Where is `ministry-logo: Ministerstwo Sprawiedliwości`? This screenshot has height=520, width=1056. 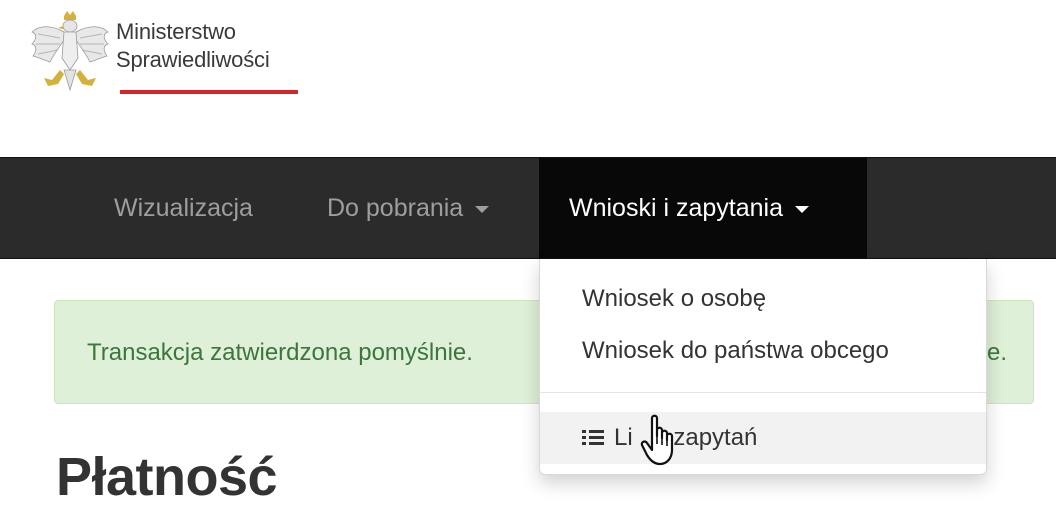 ministry-logo: Ministerstwo Sprawiedliwości is located at coordinates (175, 55).